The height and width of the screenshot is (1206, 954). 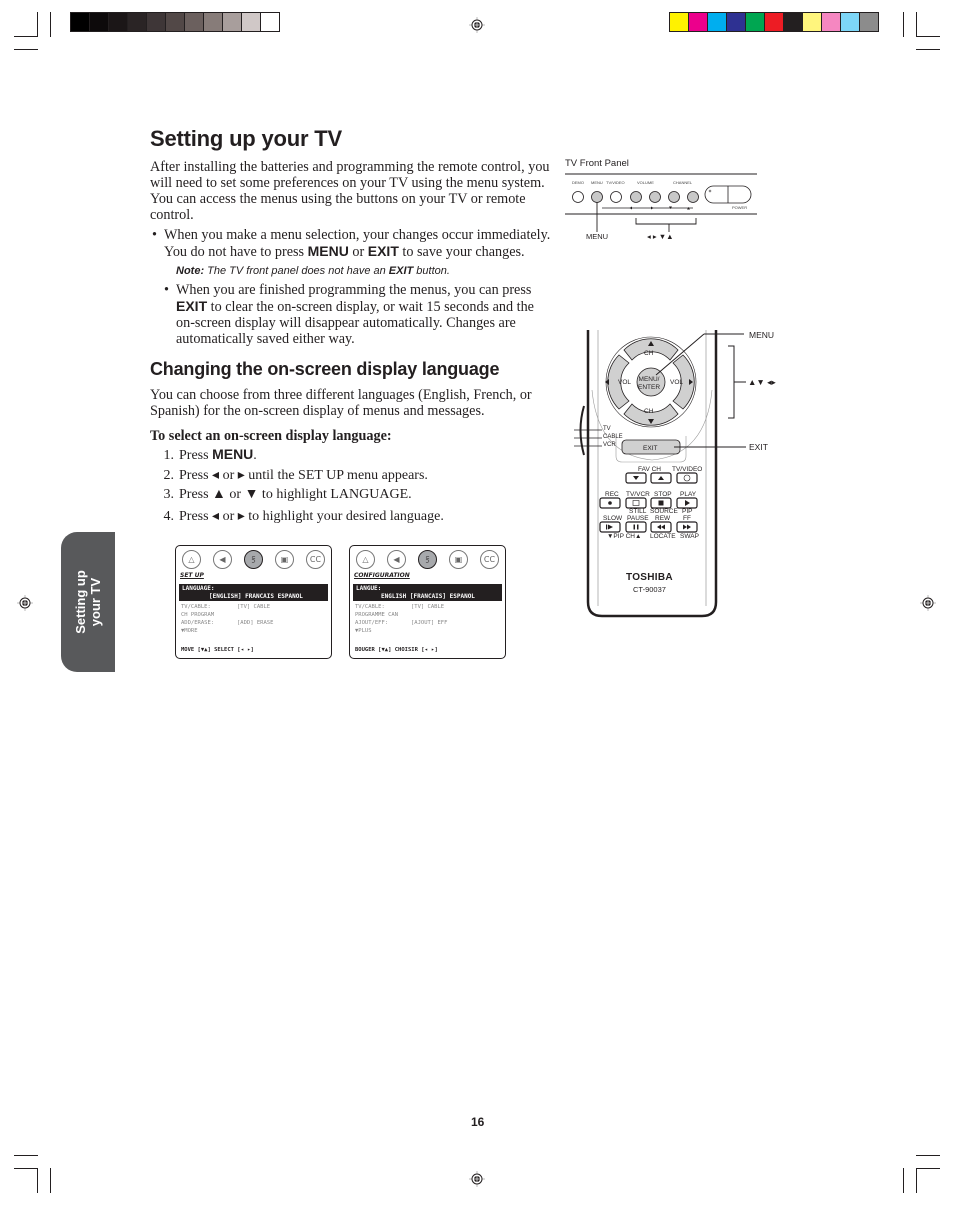 What do you see at coordinates (664, 511) in the screenshot?
I see `source-label: SOURCE` at bounding box center [664, 511].